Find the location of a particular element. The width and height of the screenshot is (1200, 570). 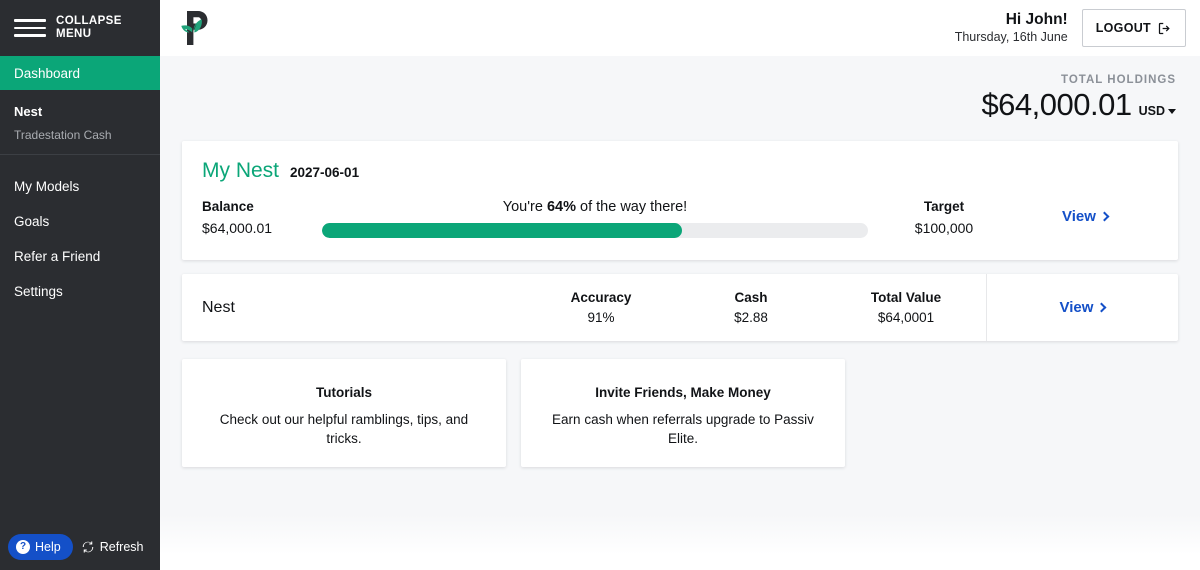

collapse-menu-label-line1: COLLAPSE is located at coordinates (89, 21).